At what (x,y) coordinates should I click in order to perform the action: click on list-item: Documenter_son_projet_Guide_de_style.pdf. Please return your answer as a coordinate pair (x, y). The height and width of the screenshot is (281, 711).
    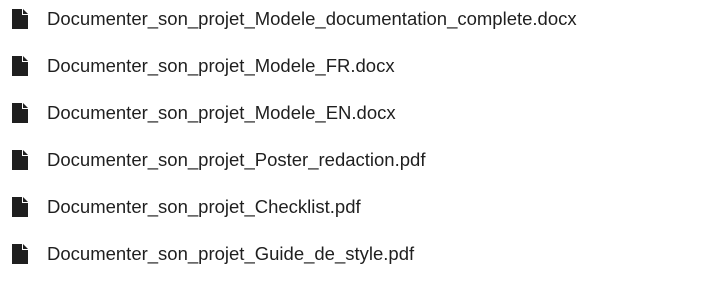
    Looking at the image, I should click on (213, 254).